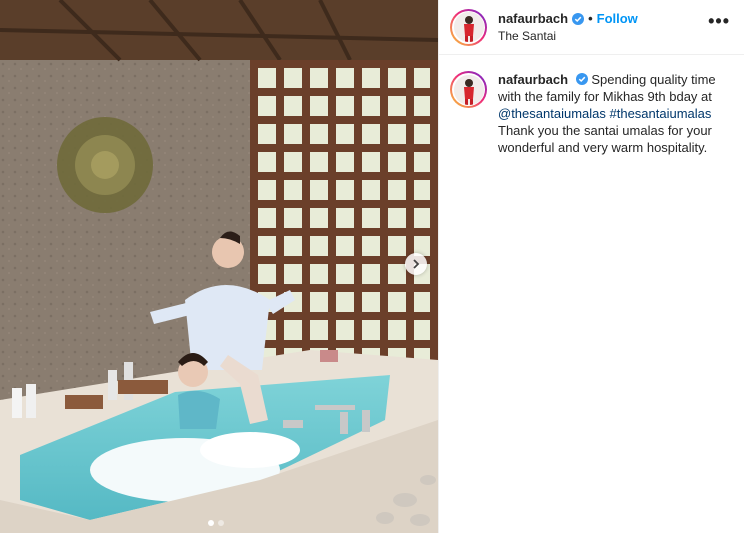  I want to click on caption-avatar, so click(468, 89).